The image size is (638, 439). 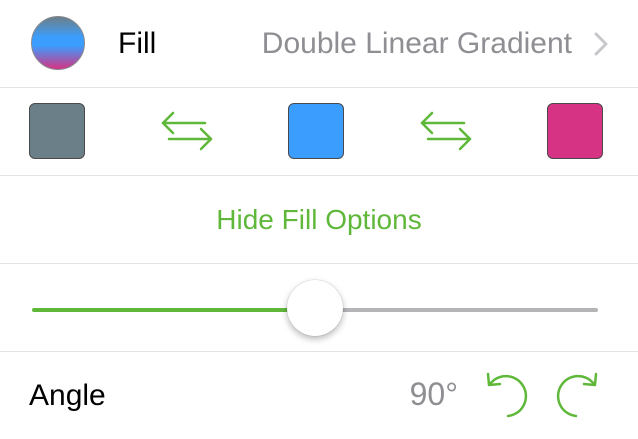 I want to click on chevron-right-icon, so click(x=601, y=44).